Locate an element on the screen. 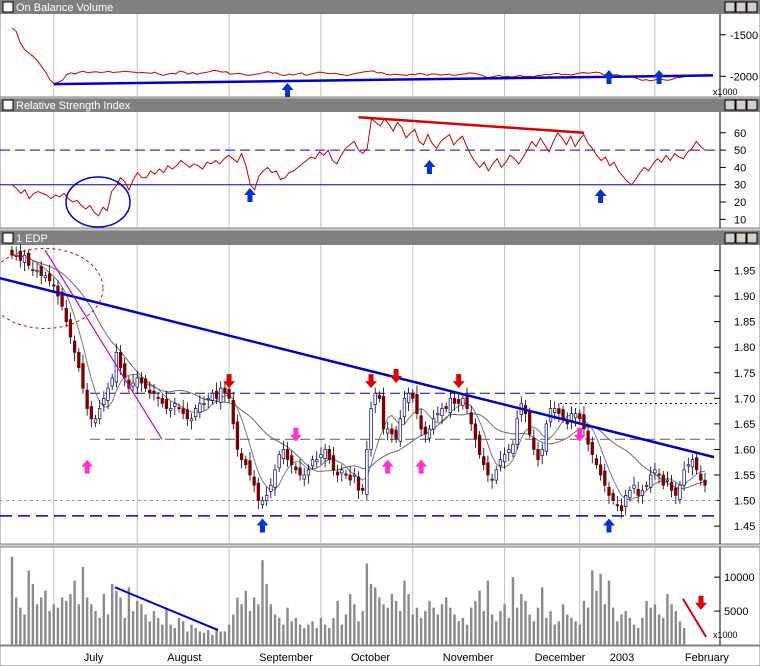  rsi-close-button is located at coordinates (752, 105).